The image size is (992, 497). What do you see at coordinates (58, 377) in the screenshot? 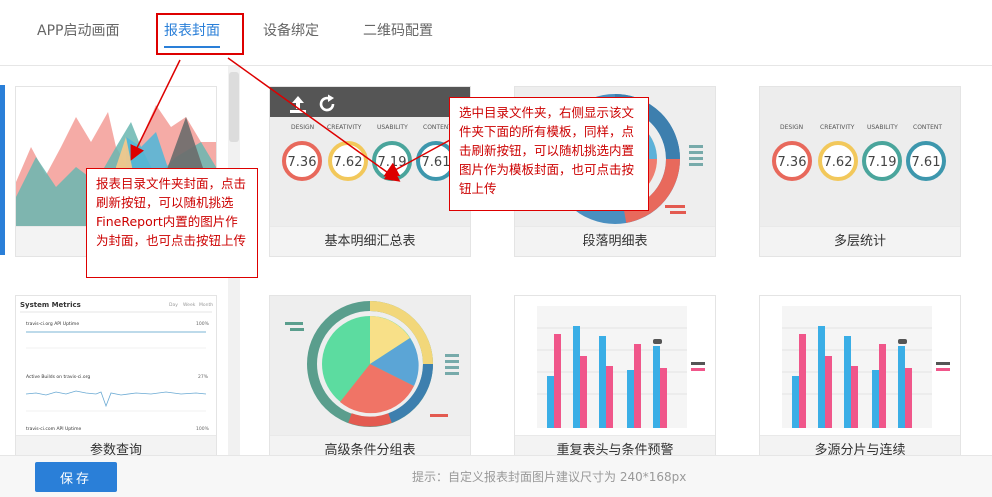
I see `svg-text: Active Builds on travis-ci.org` at bounding box center [58, 377].